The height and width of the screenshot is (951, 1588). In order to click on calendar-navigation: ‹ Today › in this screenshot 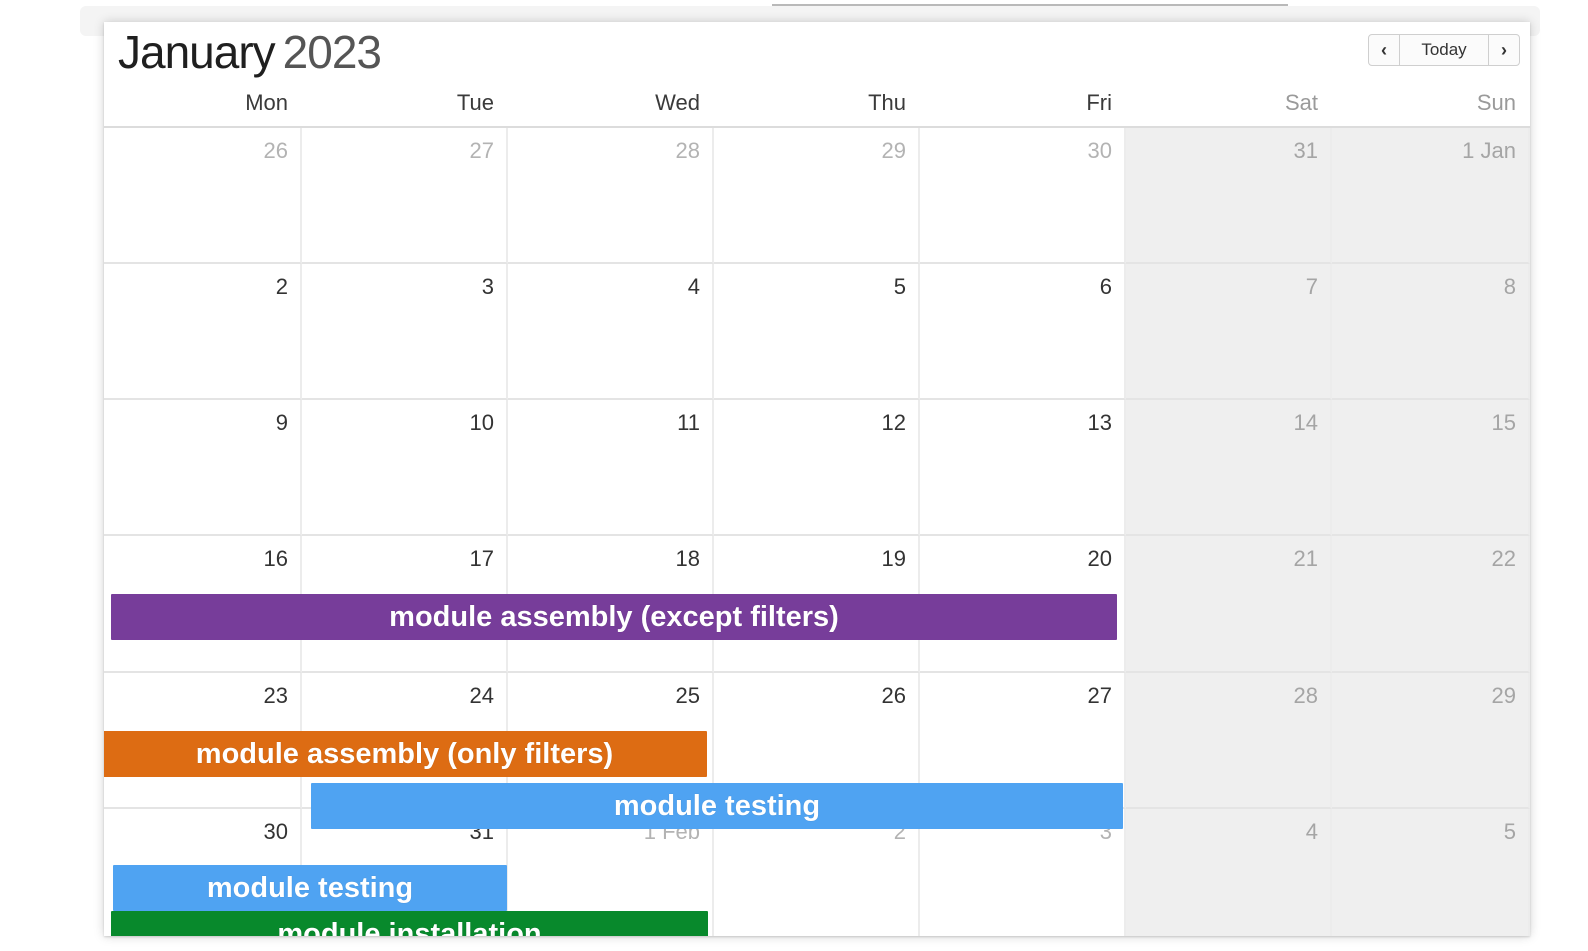, I will do `click(1444, 50)`.